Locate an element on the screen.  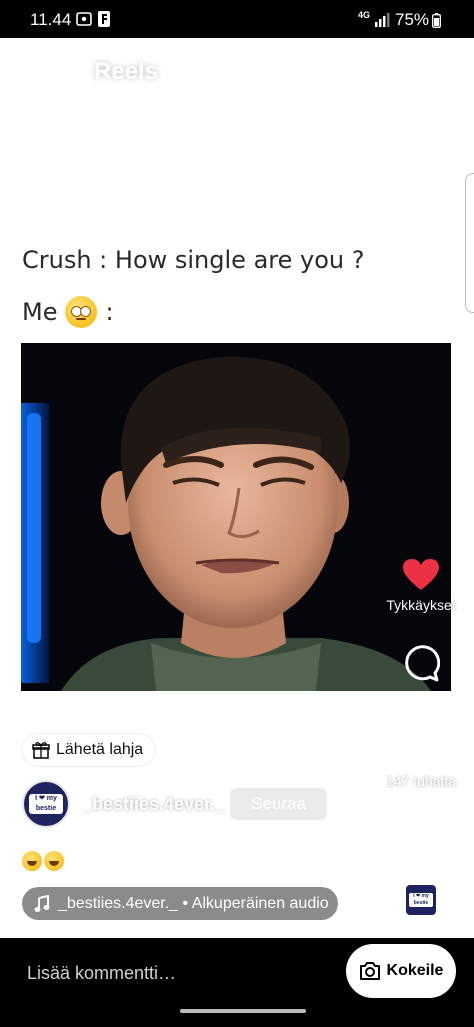
reels-header: Reels is located at coordinates (237, 73).